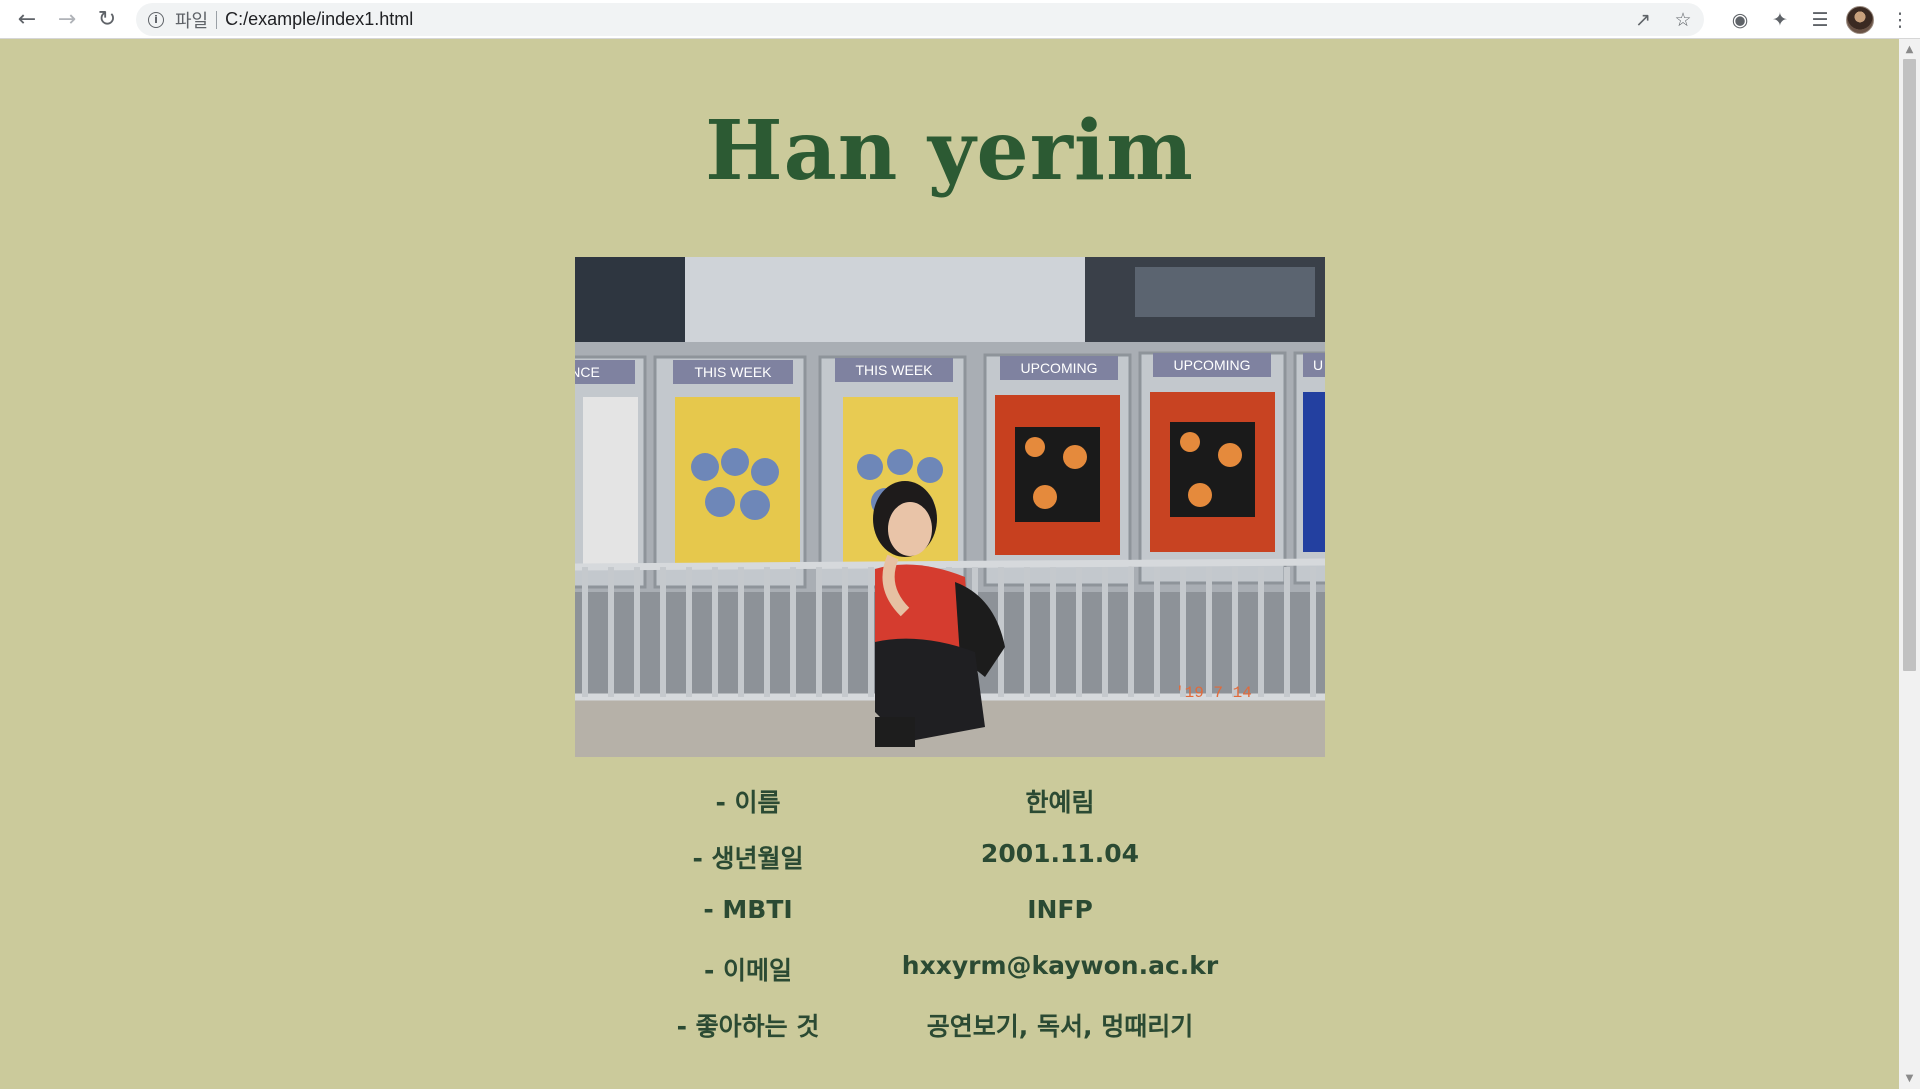 The image size is (1920, 1089). What do you see at coordinates (107, 19) in the screenshot?
I see `reload-icon: ↻` at bounding box center [107, 19].